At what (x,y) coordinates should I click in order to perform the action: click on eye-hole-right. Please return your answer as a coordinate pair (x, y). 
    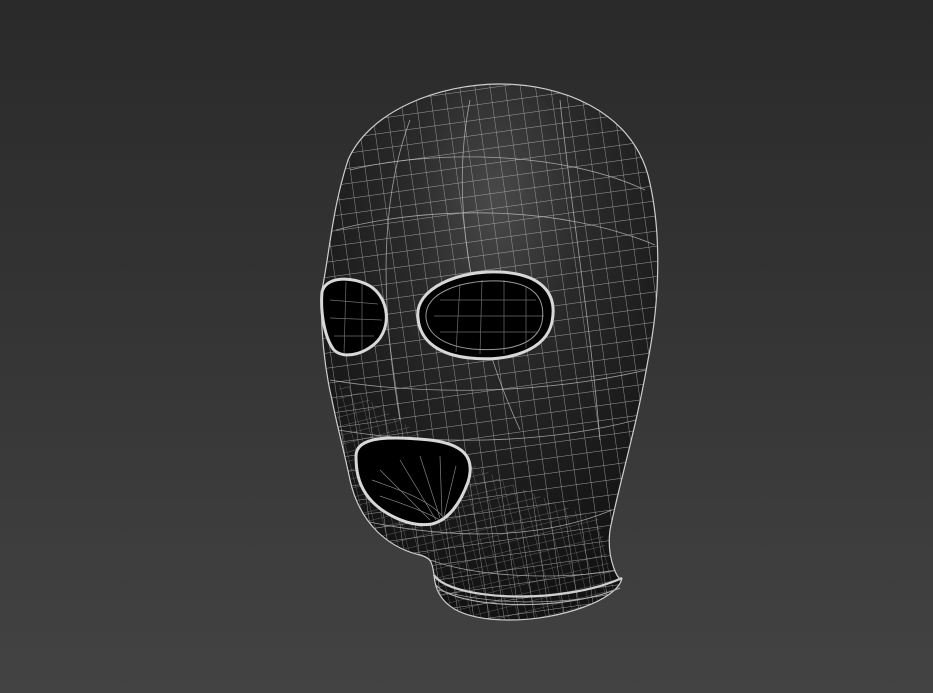
    Looking at the image, I should click on (485, 315).